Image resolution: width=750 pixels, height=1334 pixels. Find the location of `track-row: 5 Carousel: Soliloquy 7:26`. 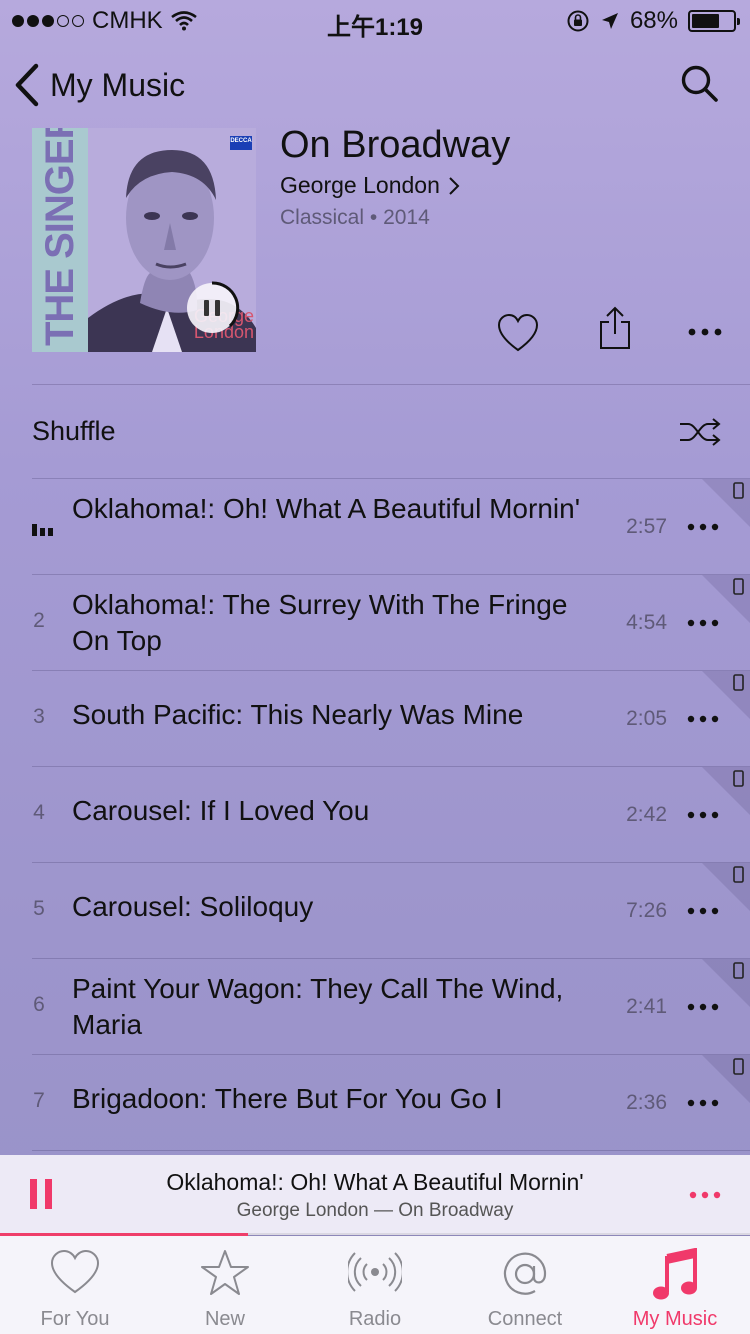

track-row: 5 Carousel: Soliloquy 7:26 is located at coordinates (391, 911).